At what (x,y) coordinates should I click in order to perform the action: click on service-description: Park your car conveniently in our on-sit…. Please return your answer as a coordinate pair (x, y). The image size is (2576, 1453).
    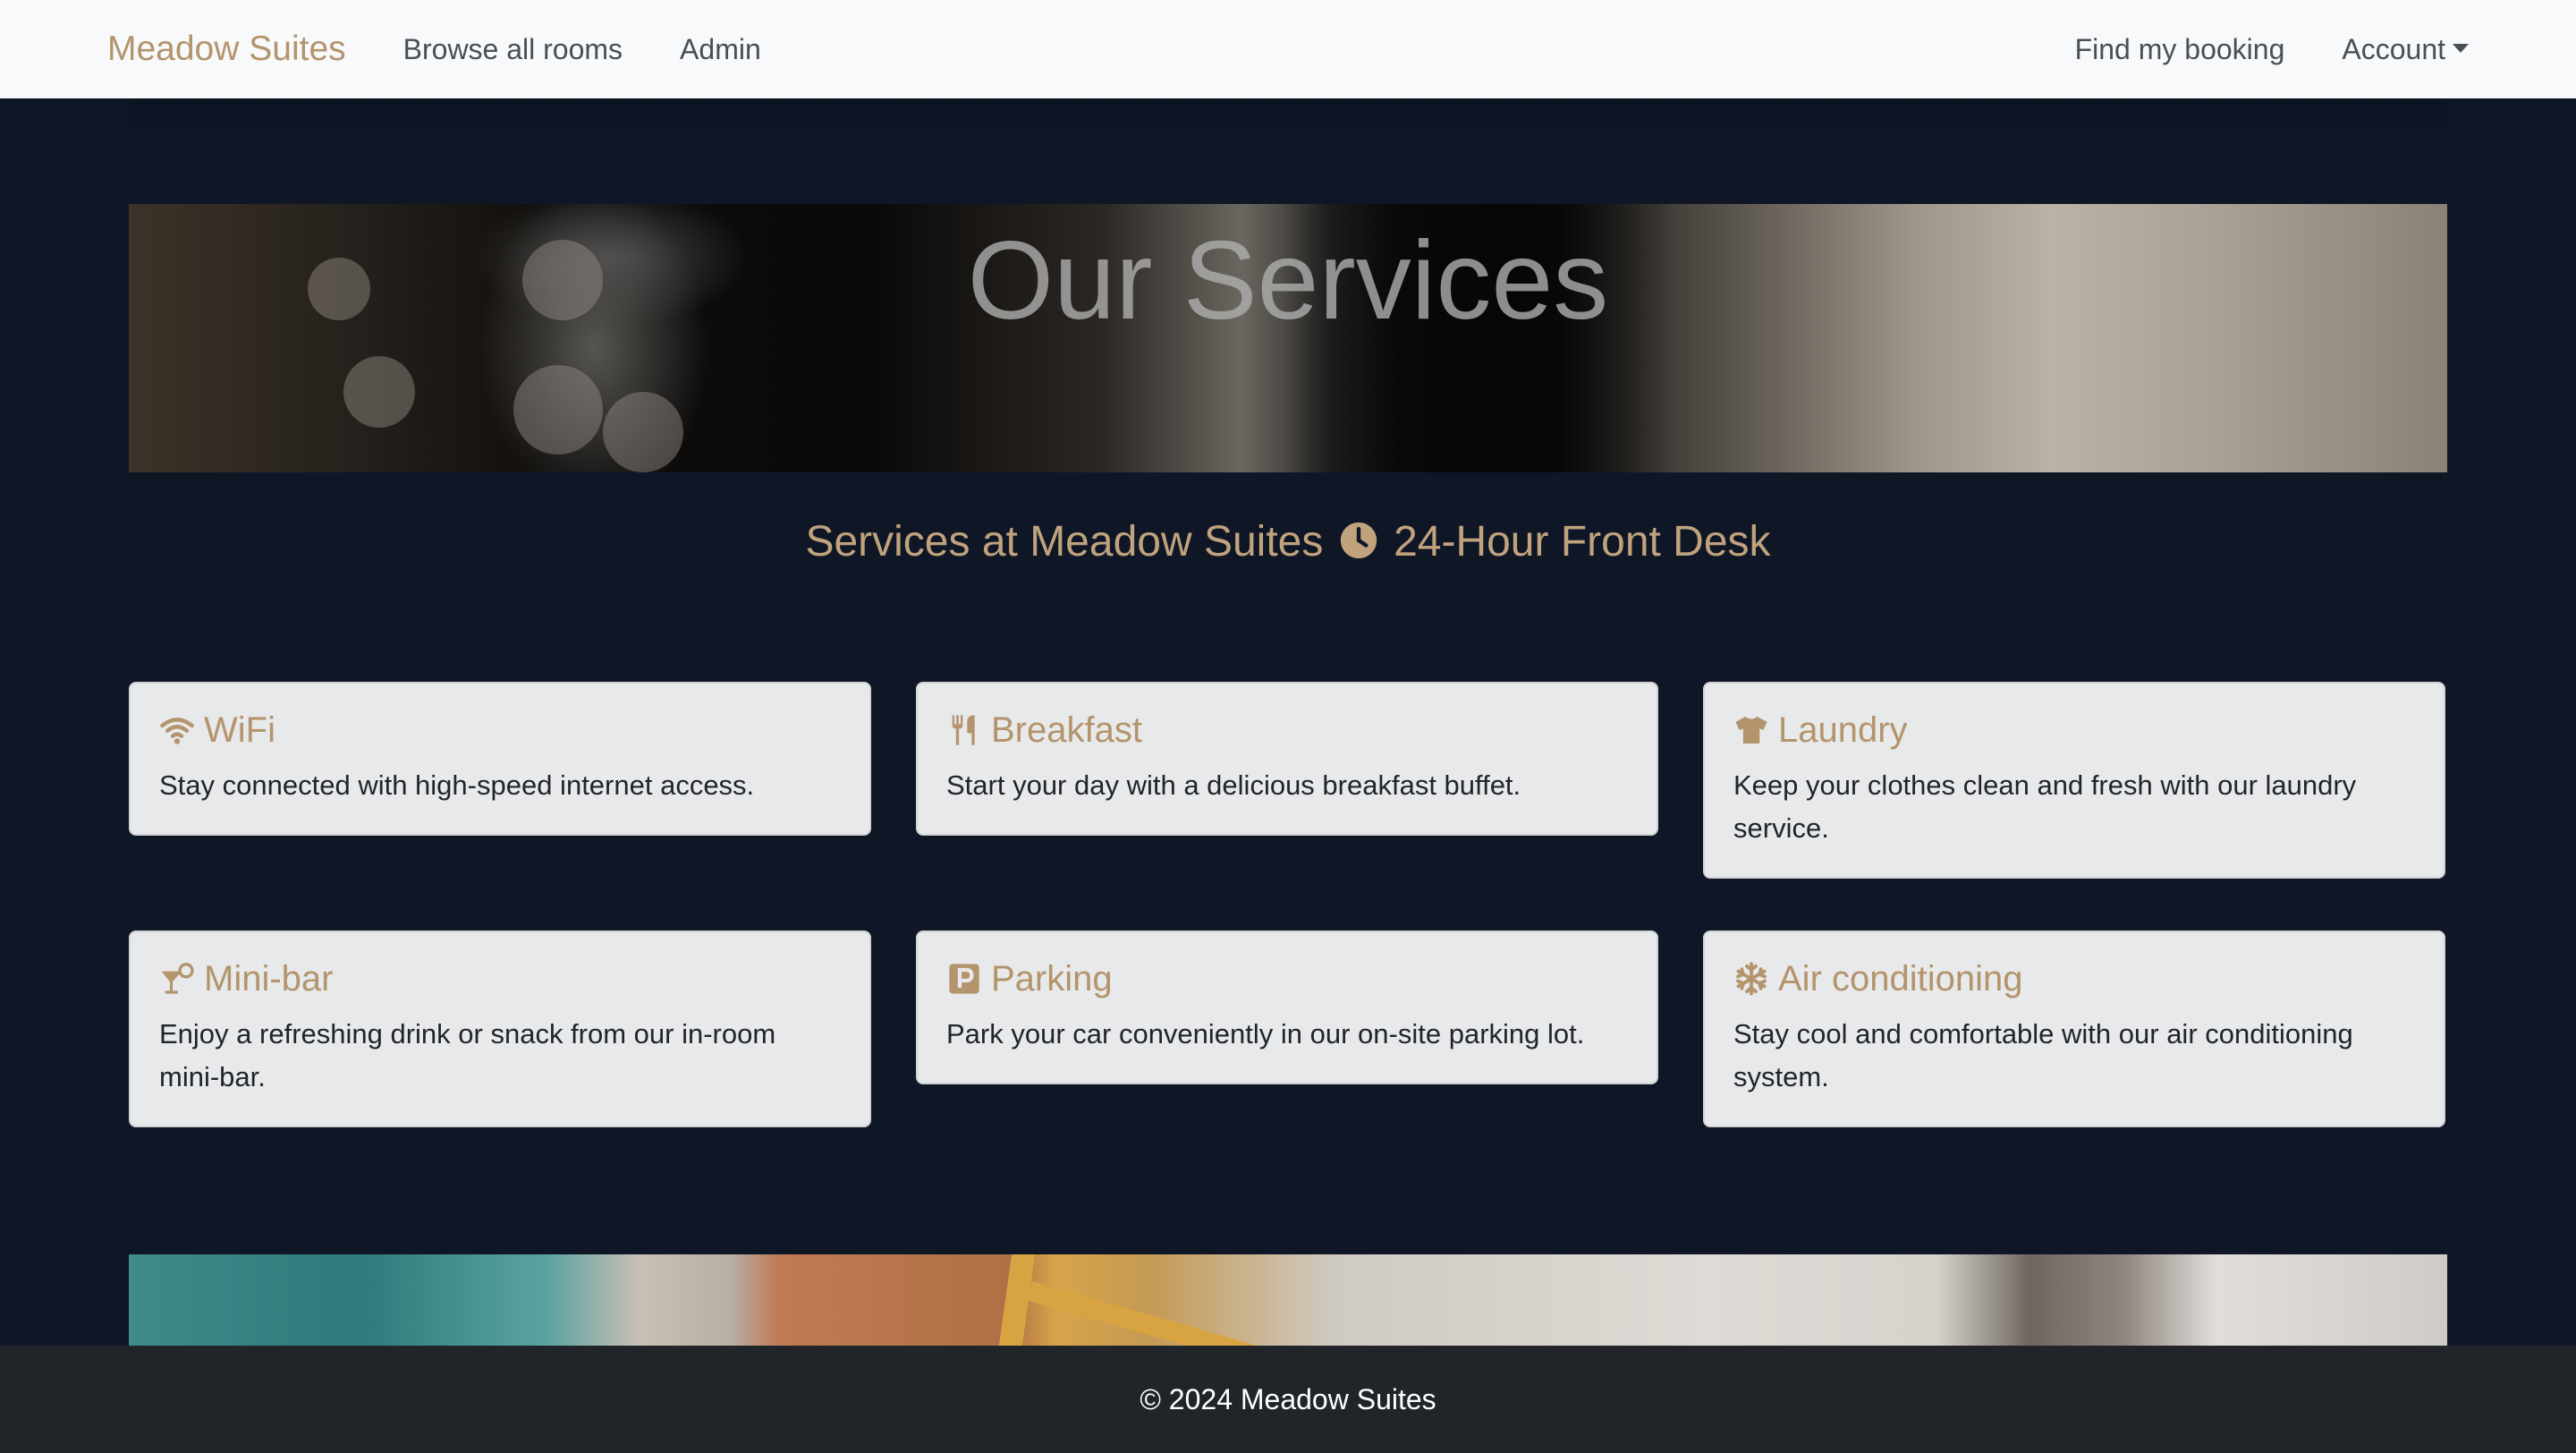
    Looking at the image, I should click on (1265, 1033).